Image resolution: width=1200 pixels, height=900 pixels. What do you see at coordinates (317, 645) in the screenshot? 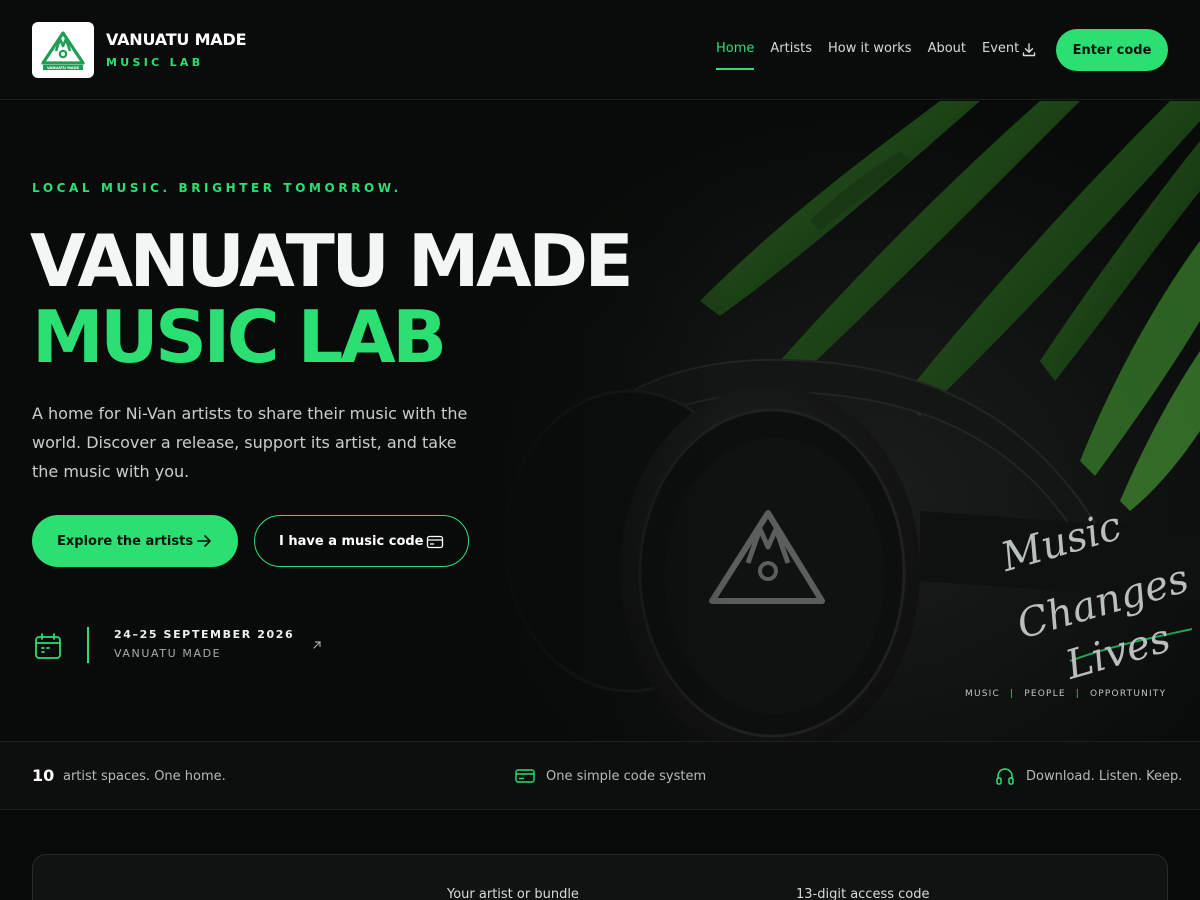
I see `external-link-icon` at bounding box center [317, 645].